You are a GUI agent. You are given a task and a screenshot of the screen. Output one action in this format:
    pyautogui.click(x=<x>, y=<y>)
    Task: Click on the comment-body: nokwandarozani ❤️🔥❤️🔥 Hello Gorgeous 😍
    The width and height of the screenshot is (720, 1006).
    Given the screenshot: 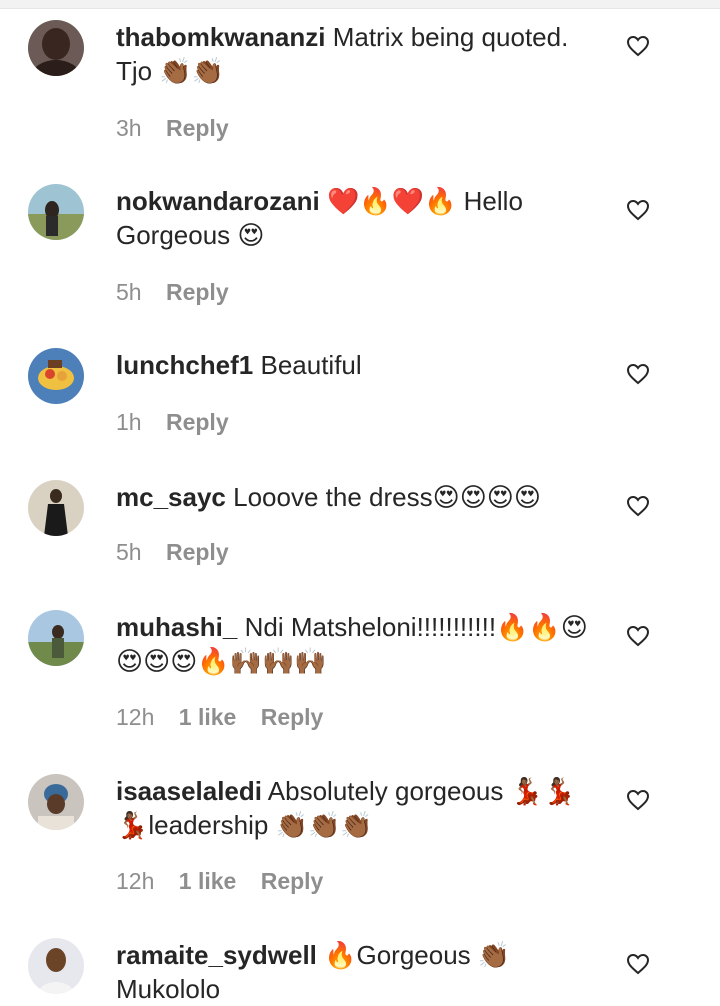 What is the action you would take?
    pyautogui.click(x=359, y=218)
    